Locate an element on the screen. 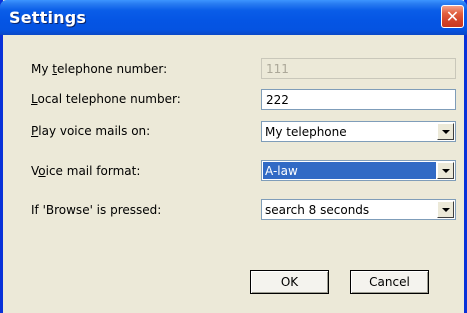 The image size is (467, 313). local-telephone-number-label: Local telephone number: is located at coordinates (106, 99).